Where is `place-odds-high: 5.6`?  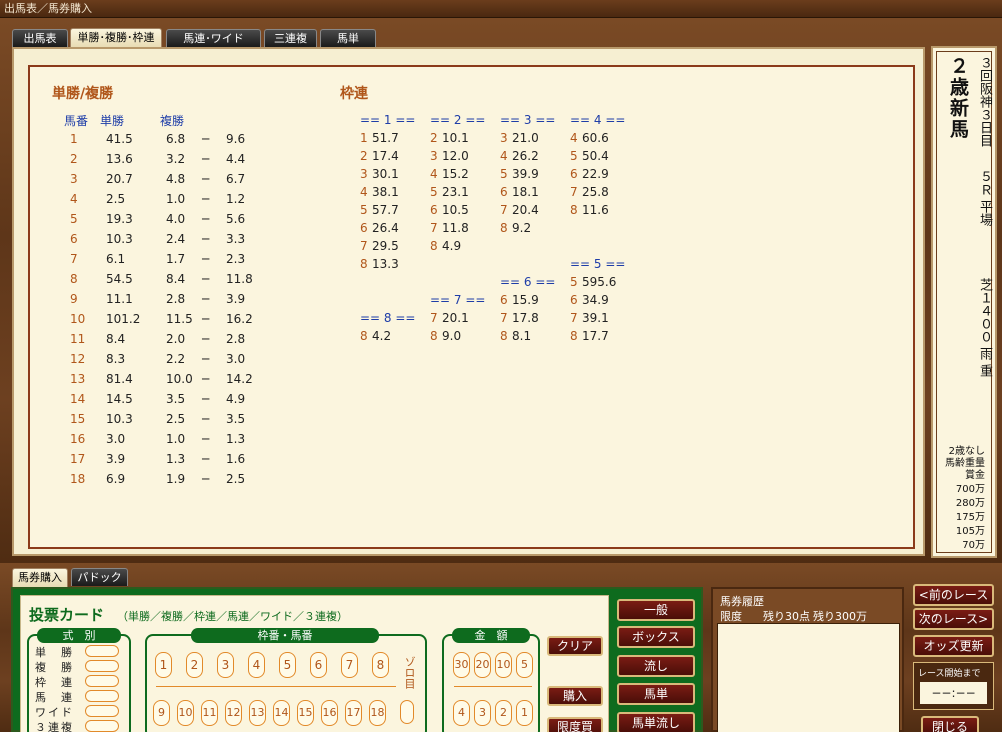
place-odds-high: 5.6 is located at coordinates (236, 219).